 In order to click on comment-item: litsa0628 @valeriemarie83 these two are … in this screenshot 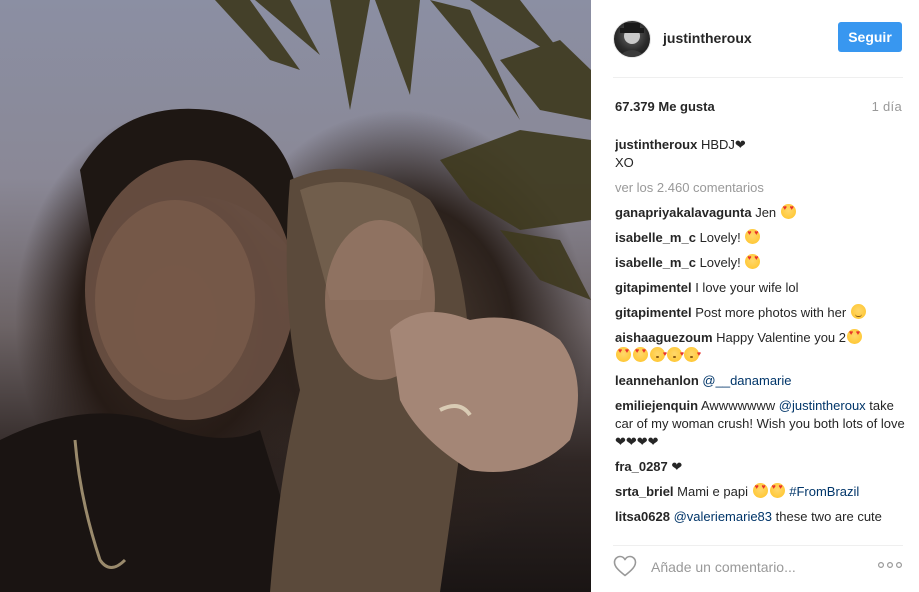, I will do `click(760, 517)`.